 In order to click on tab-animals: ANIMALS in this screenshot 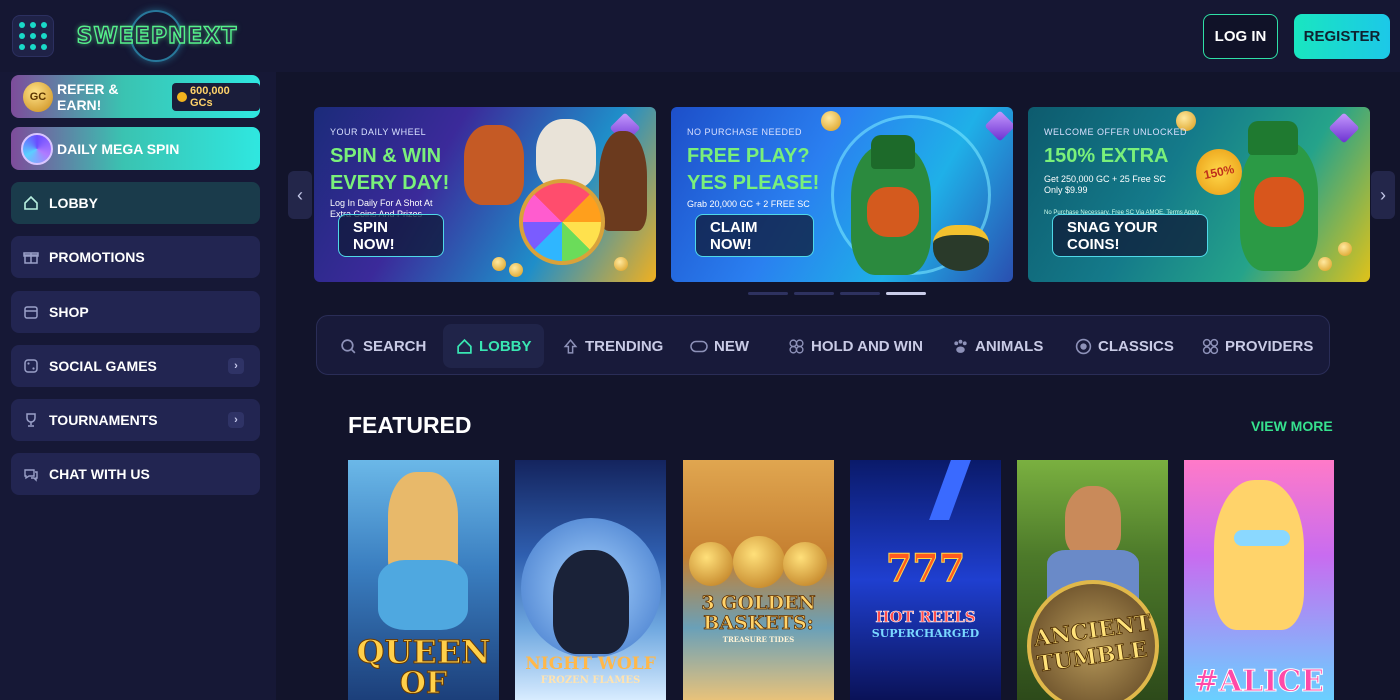, I will do `click(997, 346)`.